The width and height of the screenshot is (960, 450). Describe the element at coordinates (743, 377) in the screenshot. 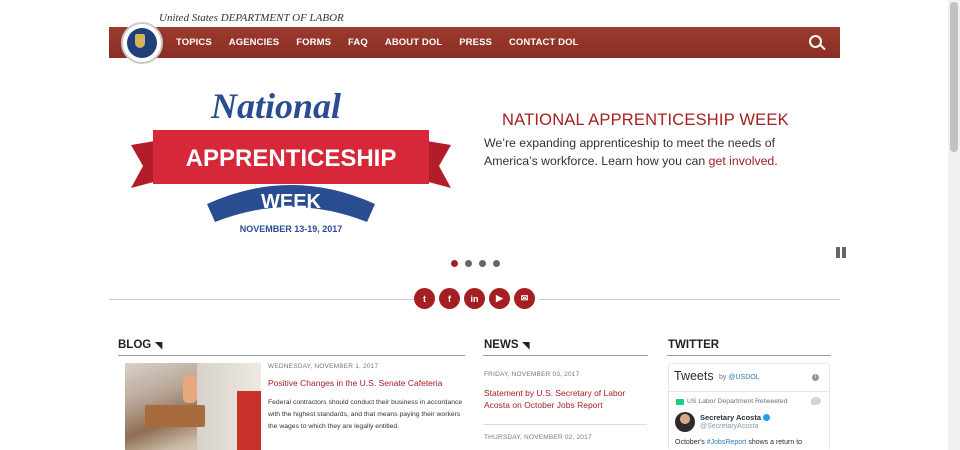

I see `usdol-handle-link: @USDOL` at that location.